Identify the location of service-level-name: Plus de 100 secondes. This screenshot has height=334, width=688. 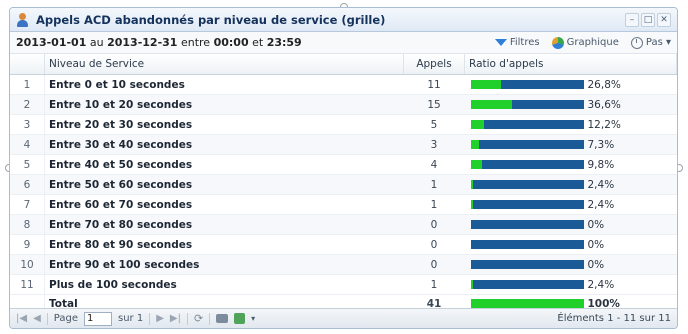
(224, 284).